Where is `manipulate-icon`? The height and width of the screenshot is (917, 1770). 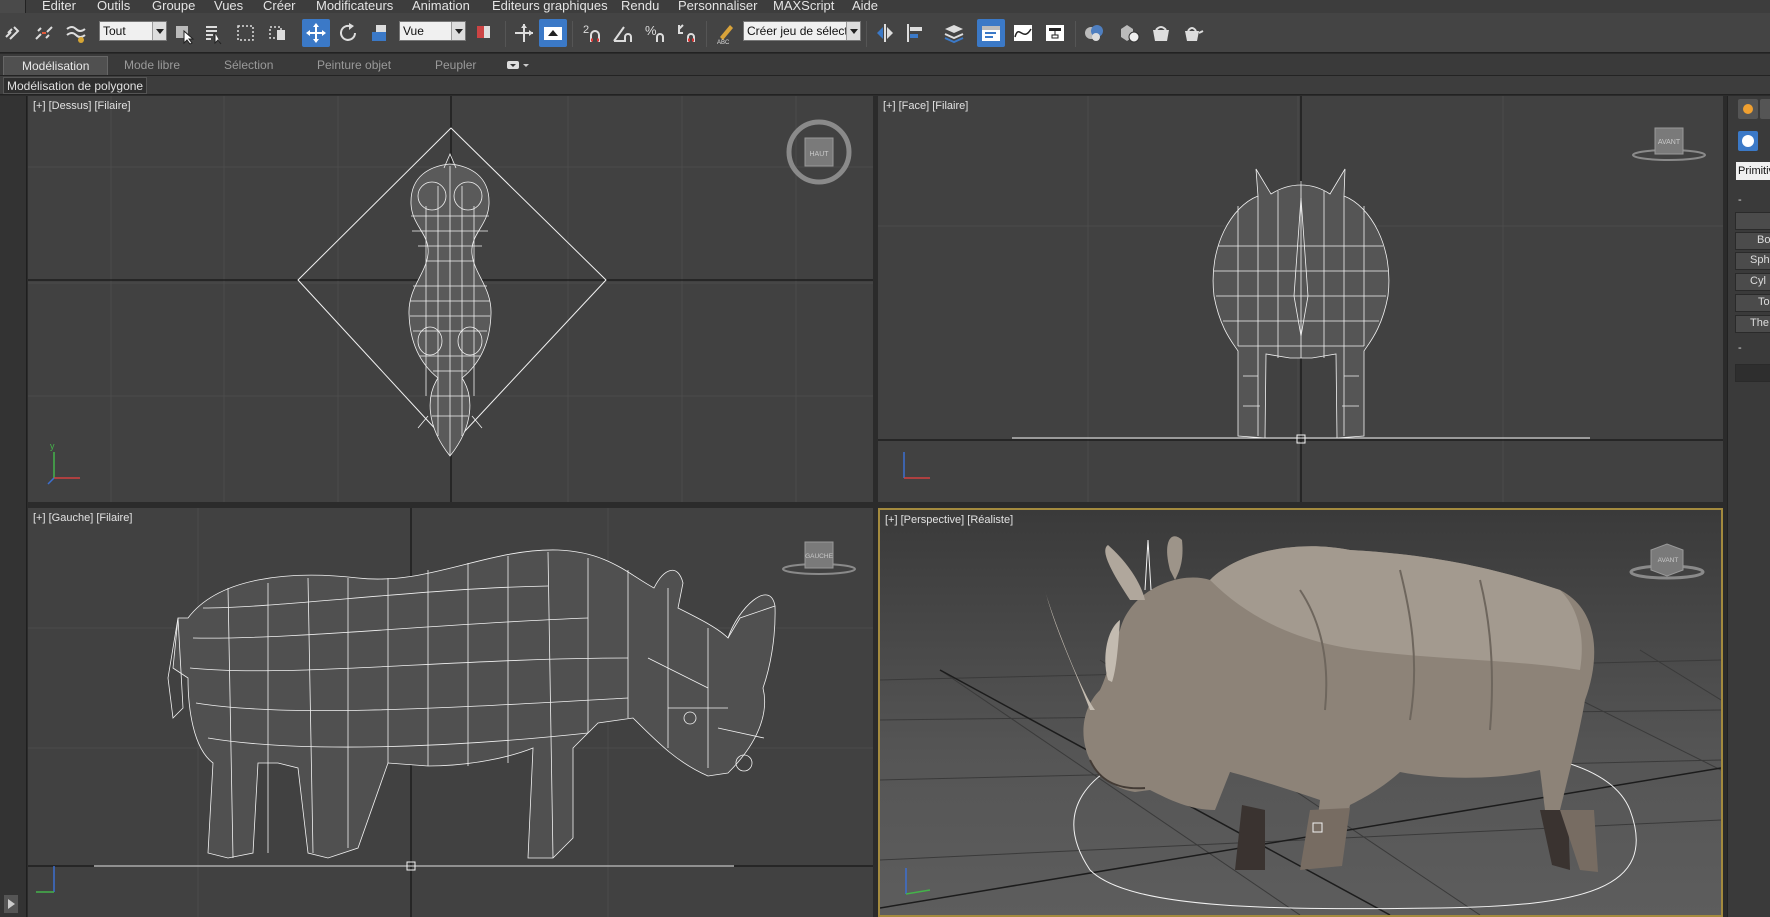
manipulate-icon is located at coordinates (524, 33).